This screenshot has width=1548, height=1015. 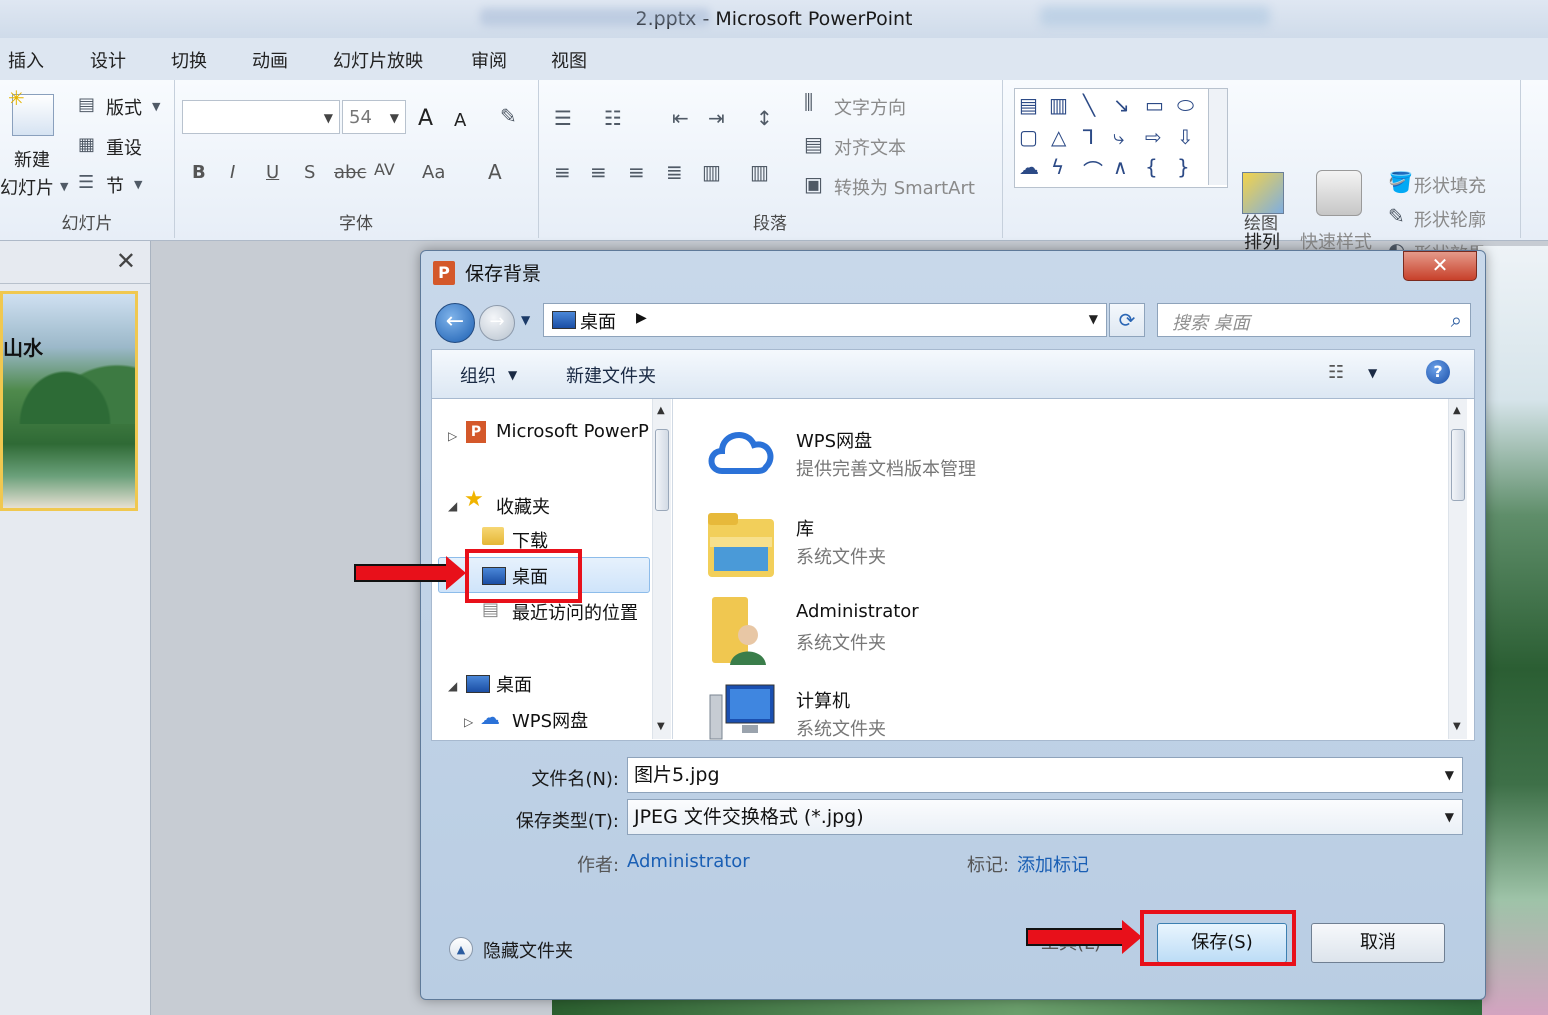 I want to click on new-slide-label-1: 新建, so click(x=32, y=159).